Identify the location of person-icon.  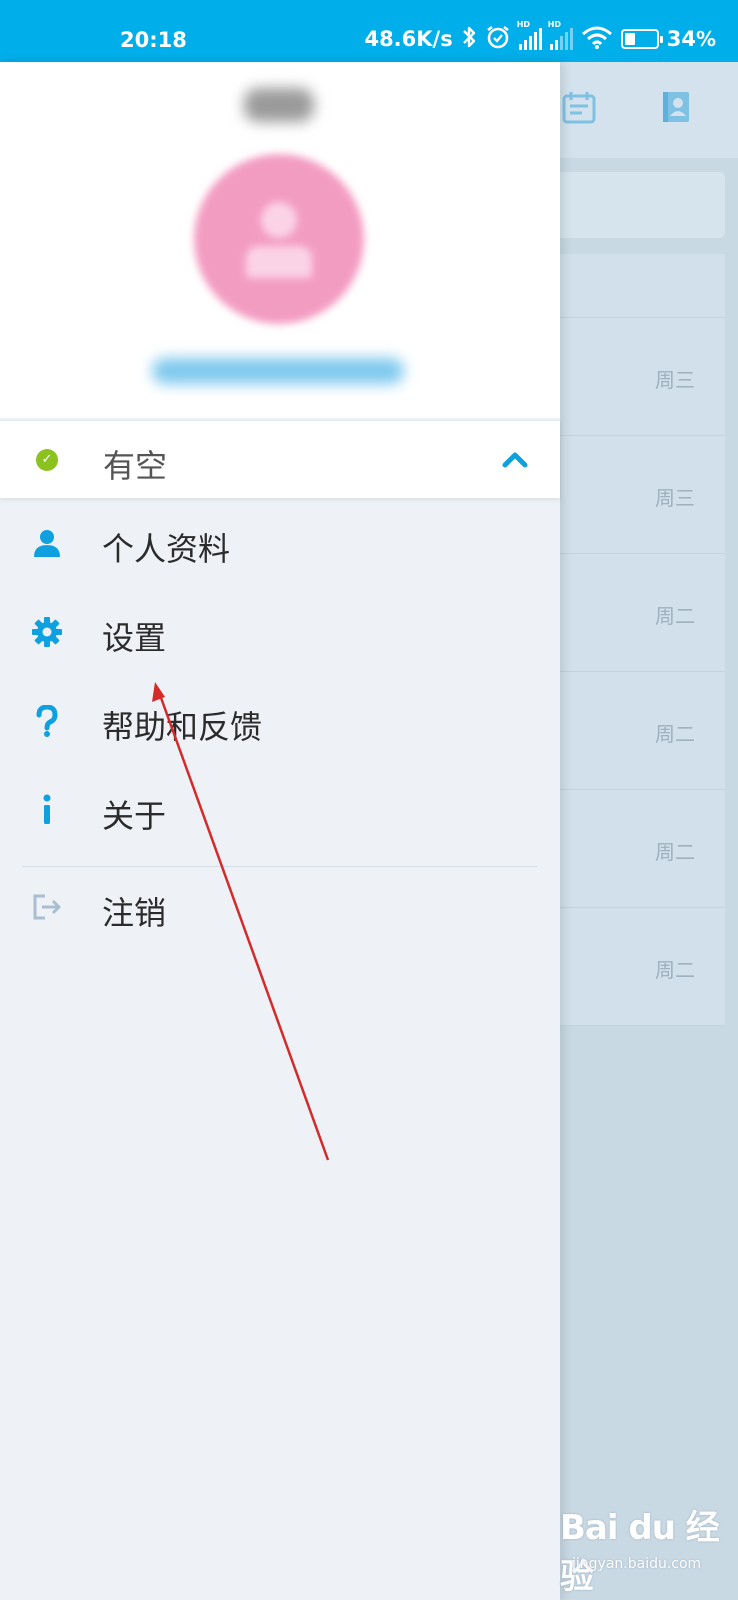
(47, 543).